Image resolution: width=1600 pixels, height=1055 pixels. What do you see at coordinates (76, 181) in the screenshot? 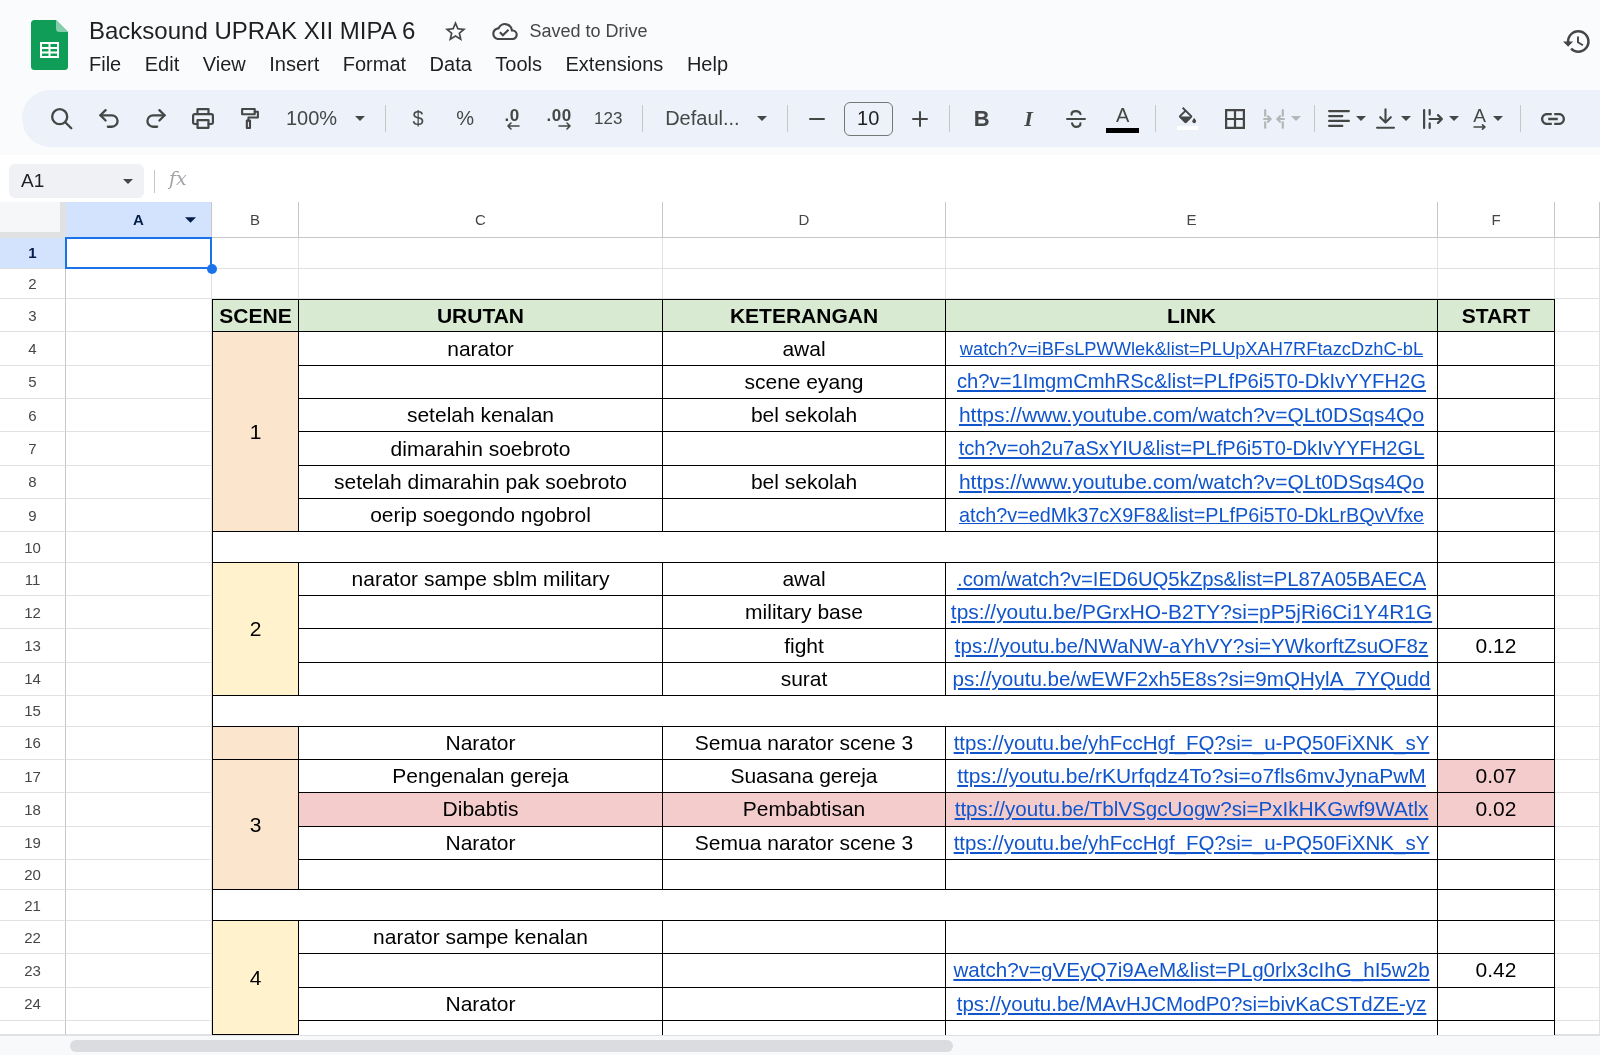
I see `name-box: A1` at bounding box center [76, 181].